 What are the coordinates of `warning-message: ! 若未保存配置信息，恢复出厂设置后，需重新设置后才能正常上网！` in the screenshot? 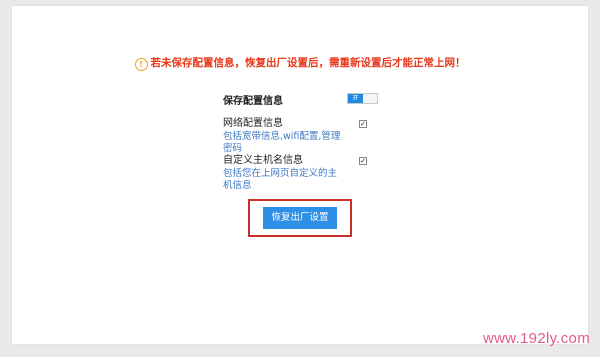 It's located at (300, 63).